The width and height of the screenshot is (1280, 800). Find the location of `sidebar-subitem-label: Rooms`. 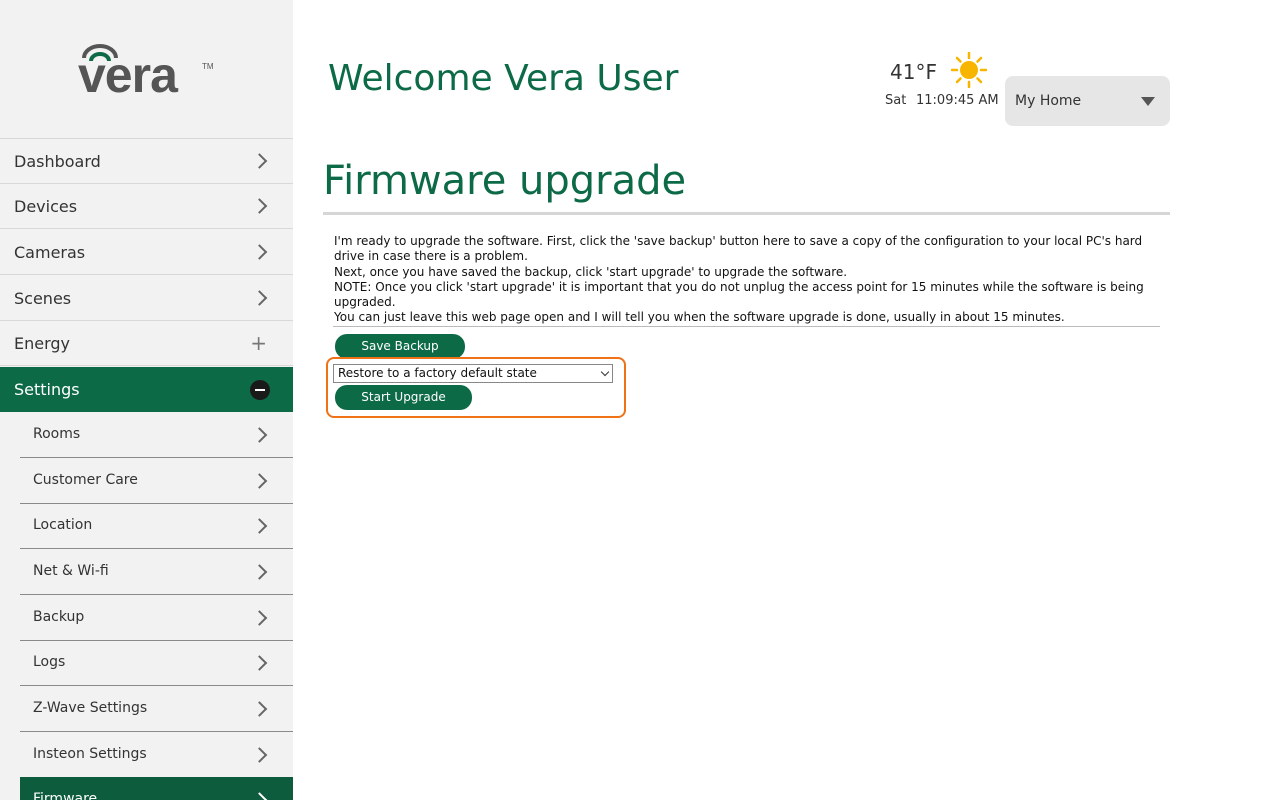

sidebar-subitem-label: Rooms is located at coordinates (57, 434).